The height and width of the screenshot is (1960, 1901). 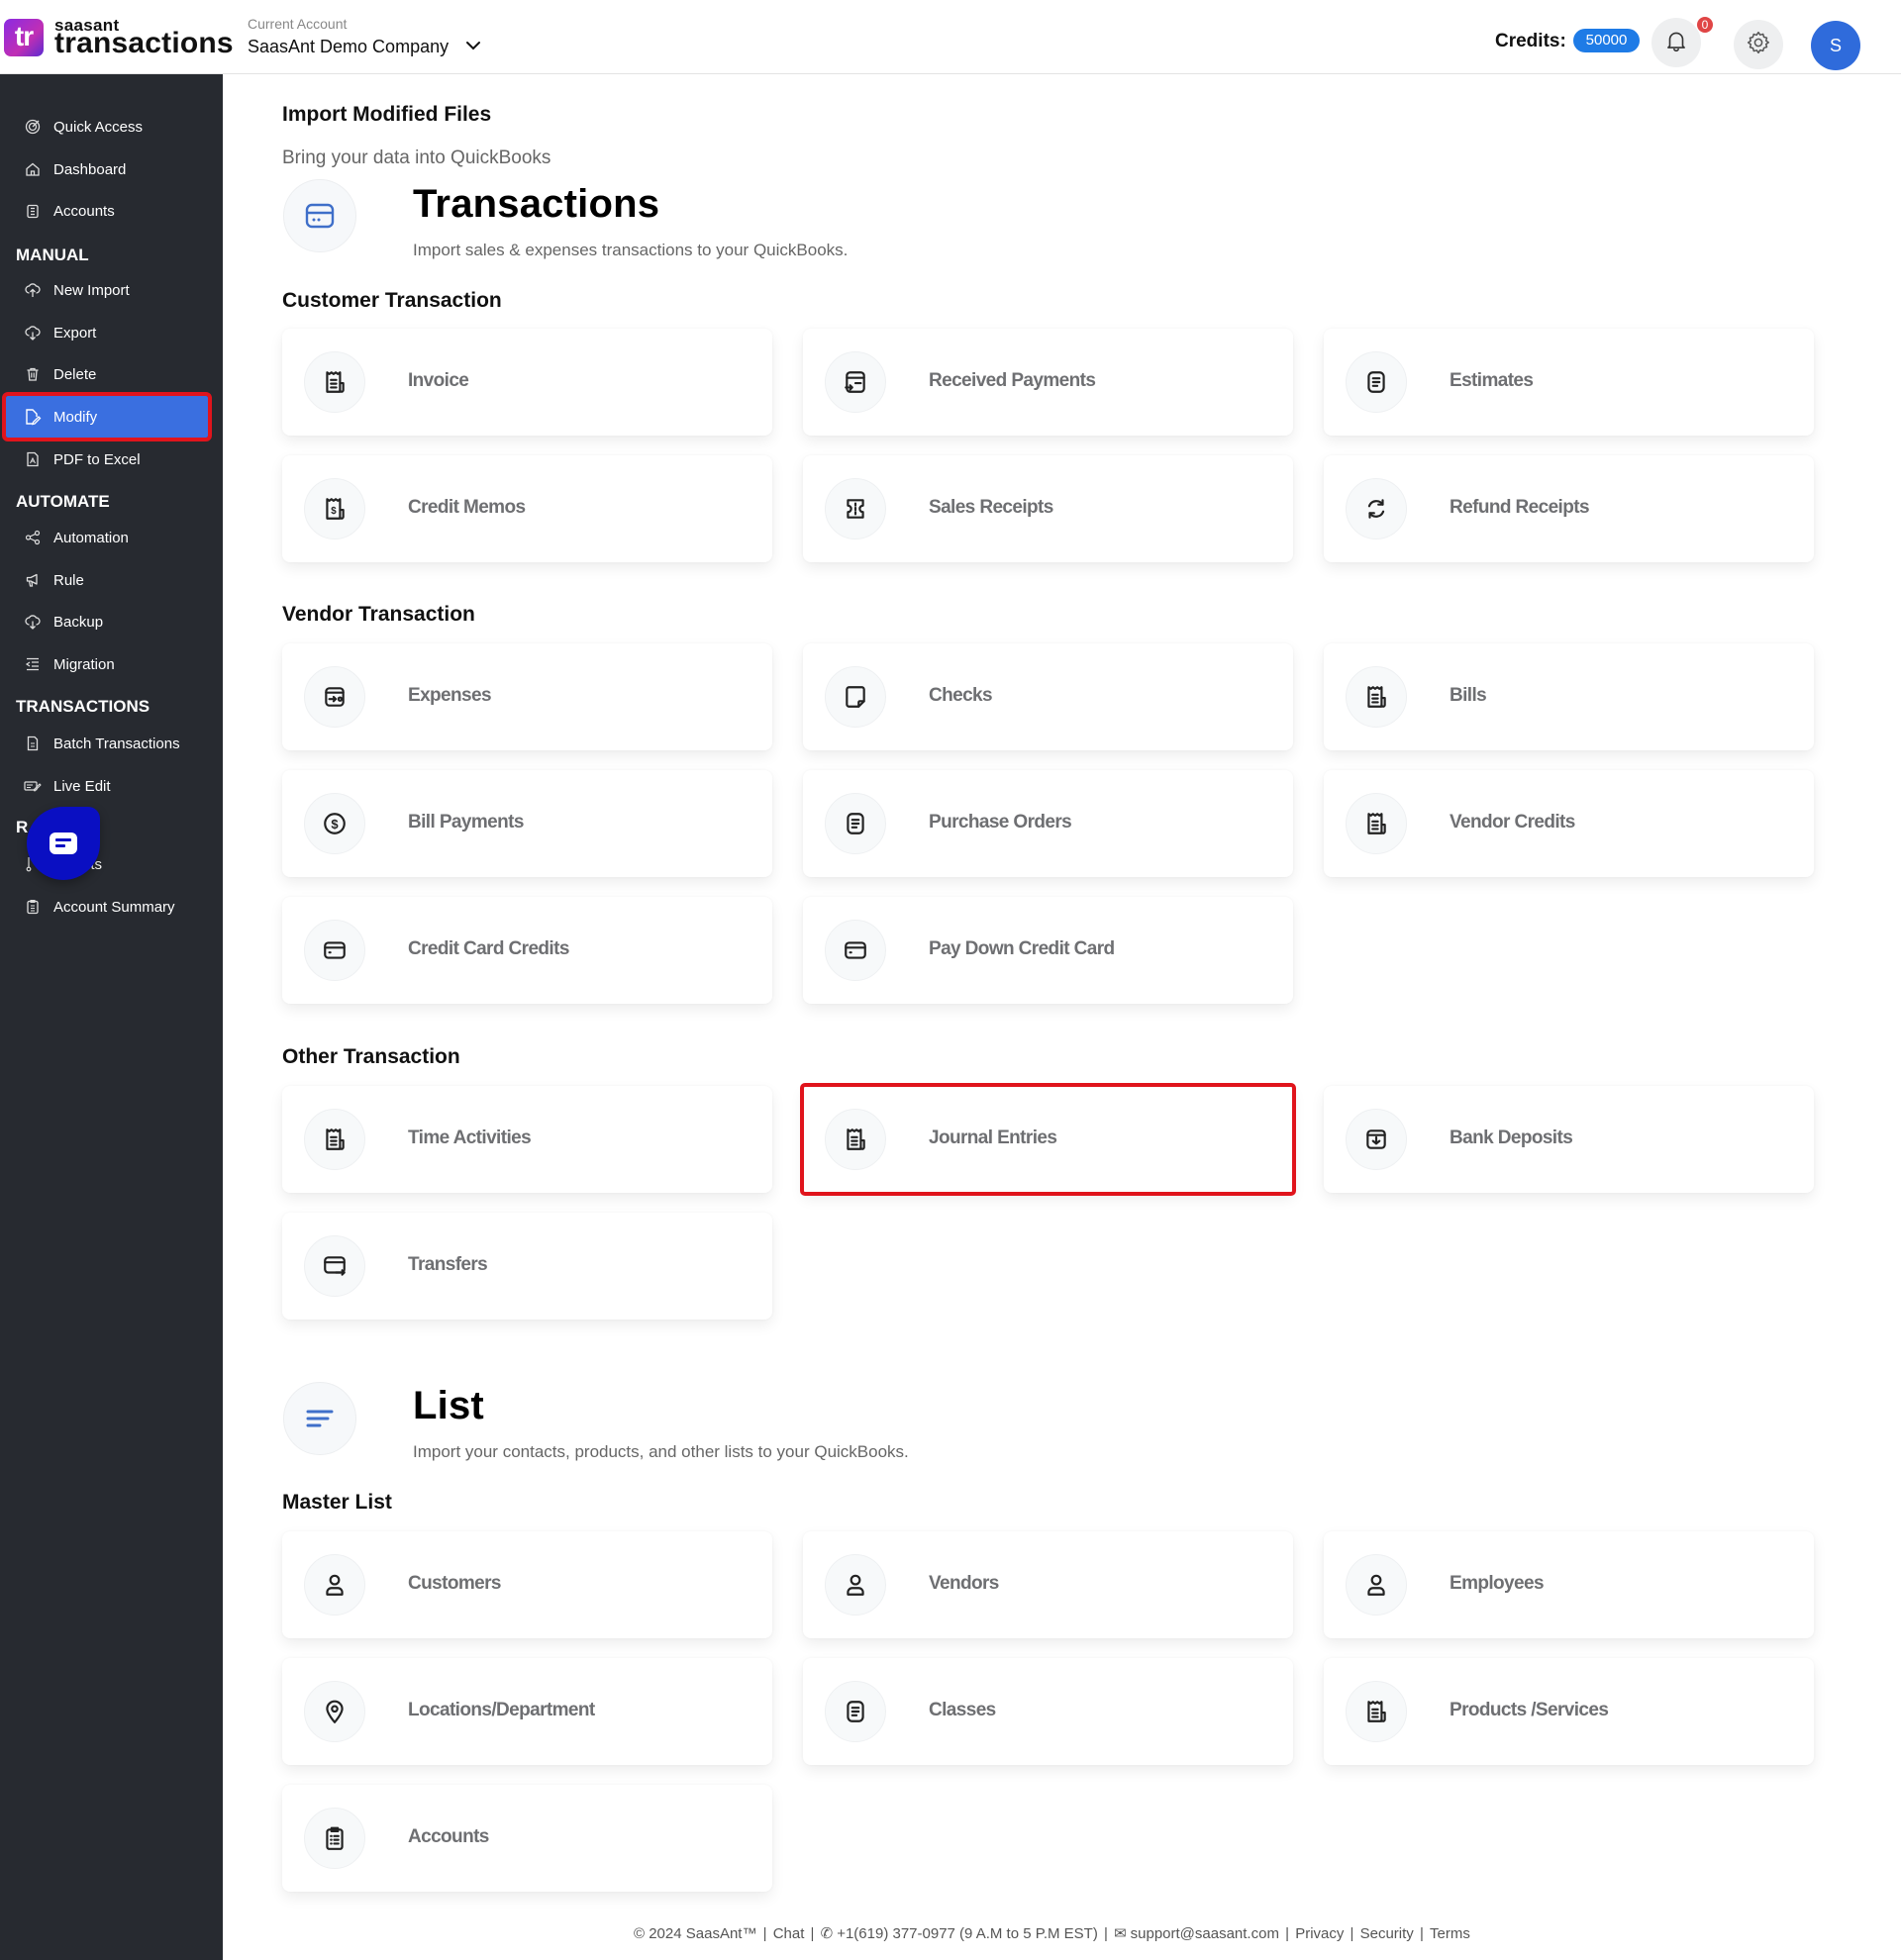 What do you see at coordinates (111, 907) in the screenshot?
I see `sidebar-item-account-summary: Account Summary` at bounding box center [111, 907].